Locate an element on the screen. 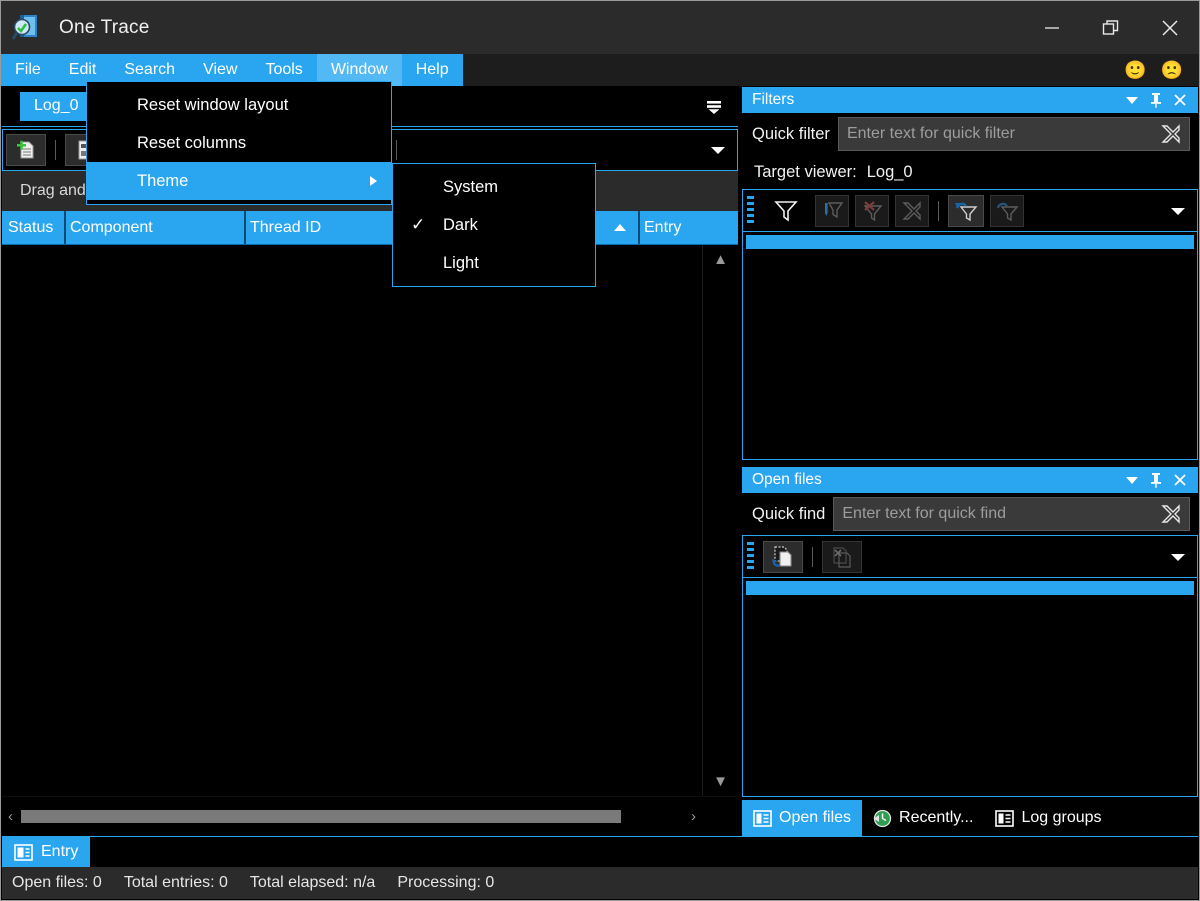 The image size is (1200, 901). toolbar-overflow-chevron-down-icon is located at coordinates (718, 150).